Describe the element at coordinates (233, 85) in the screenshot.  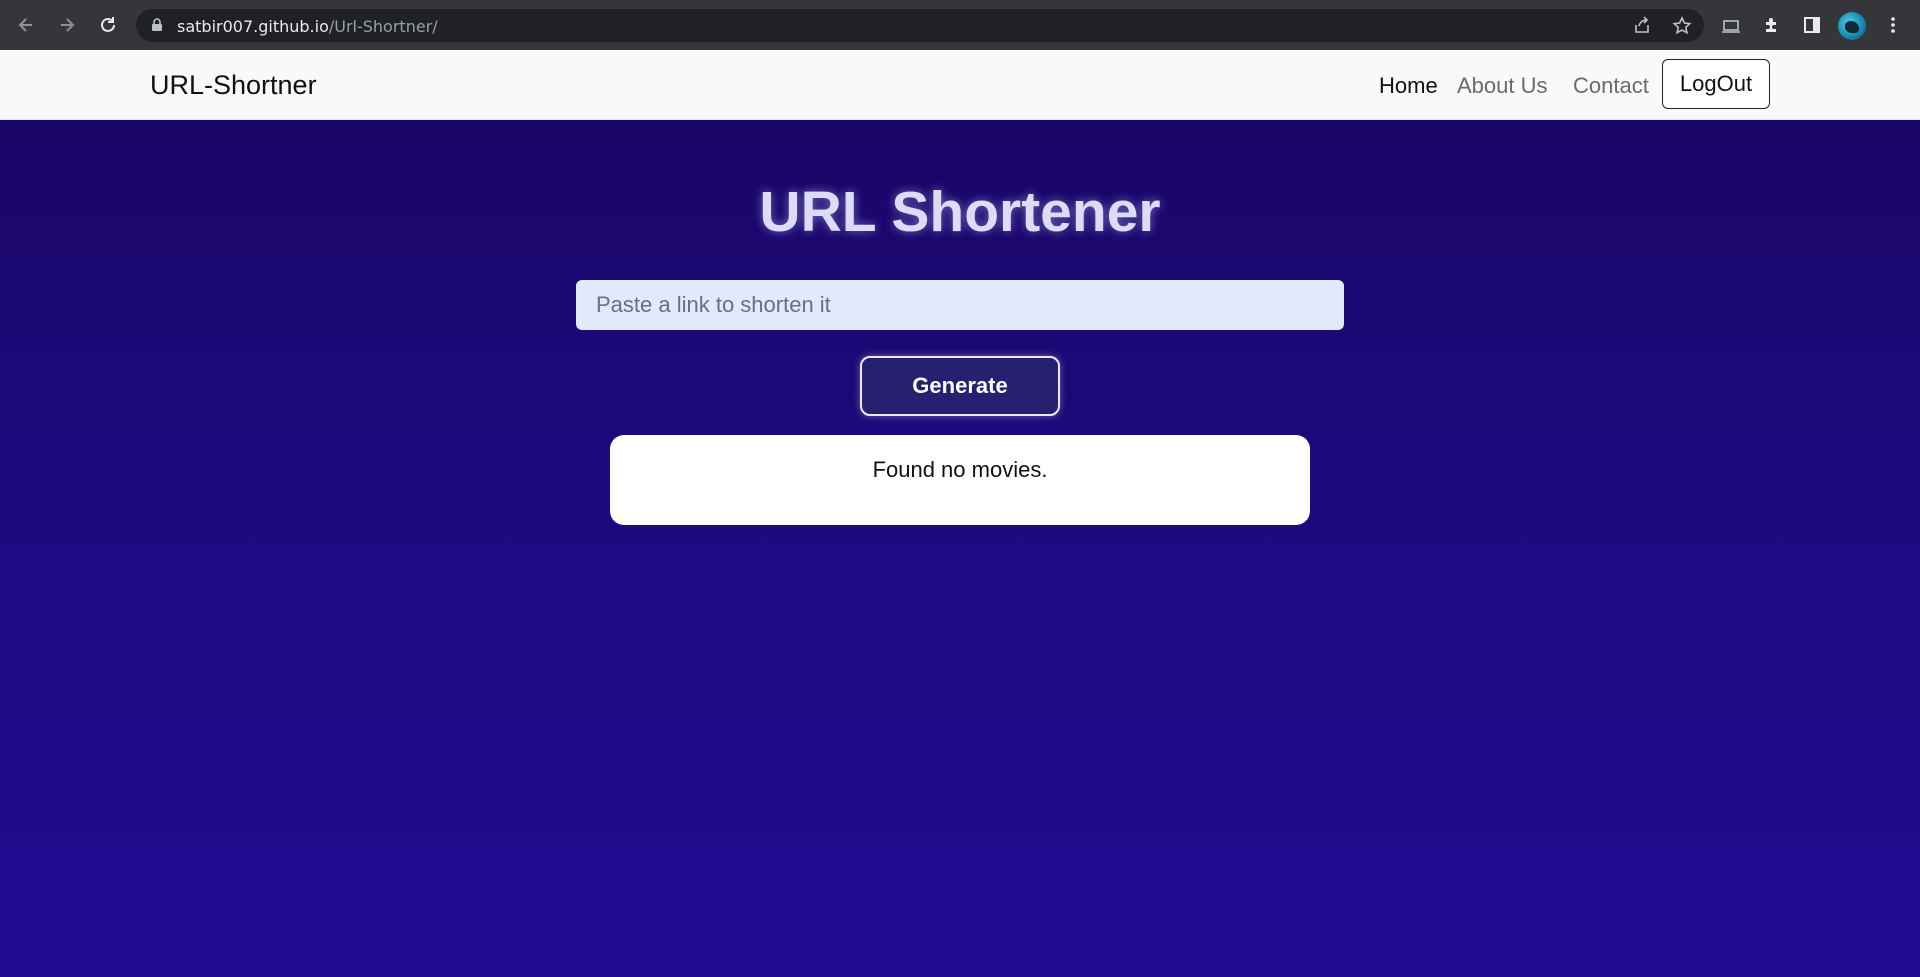
I see `brand-logo: URL-Shortner` at that location.